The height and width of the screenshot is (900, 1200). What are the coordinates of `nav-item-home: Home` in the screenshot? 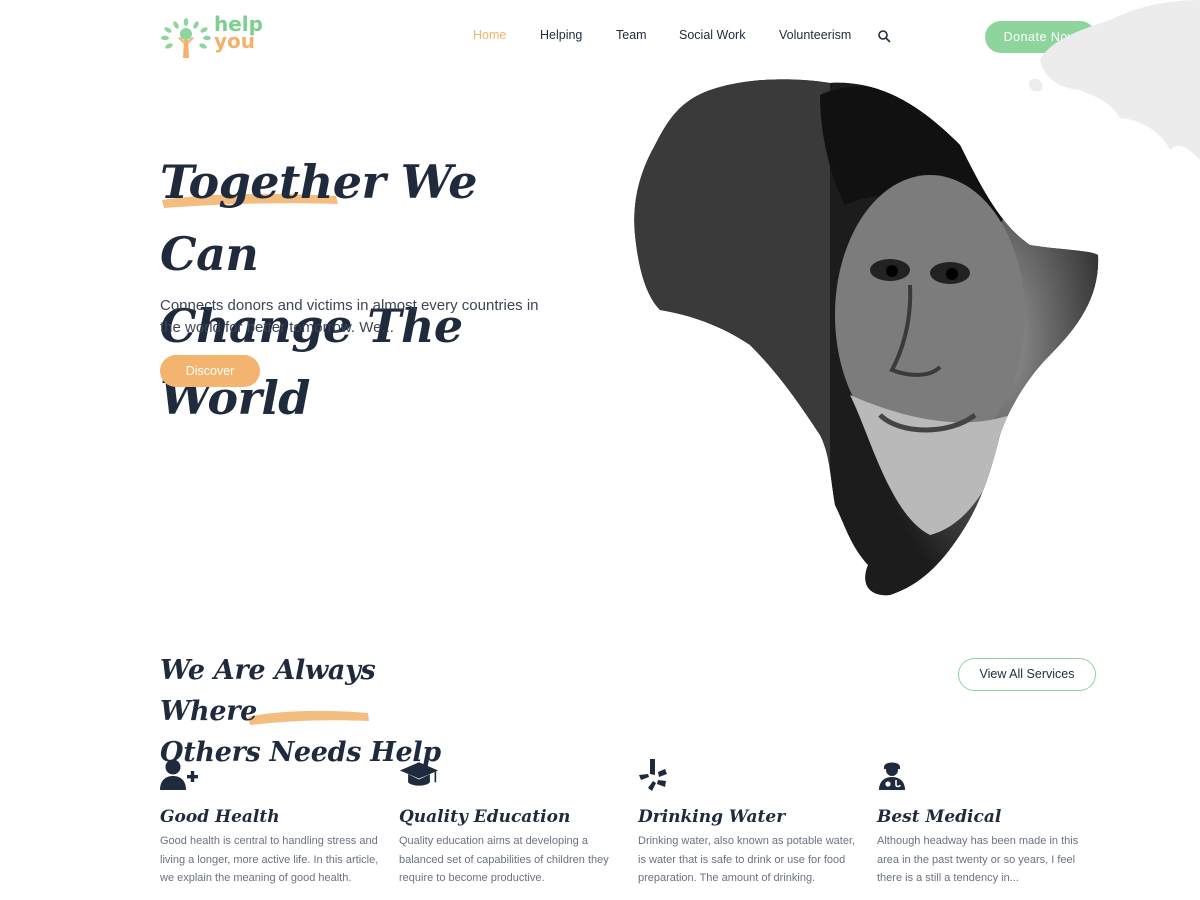 It's located at (489, 35).